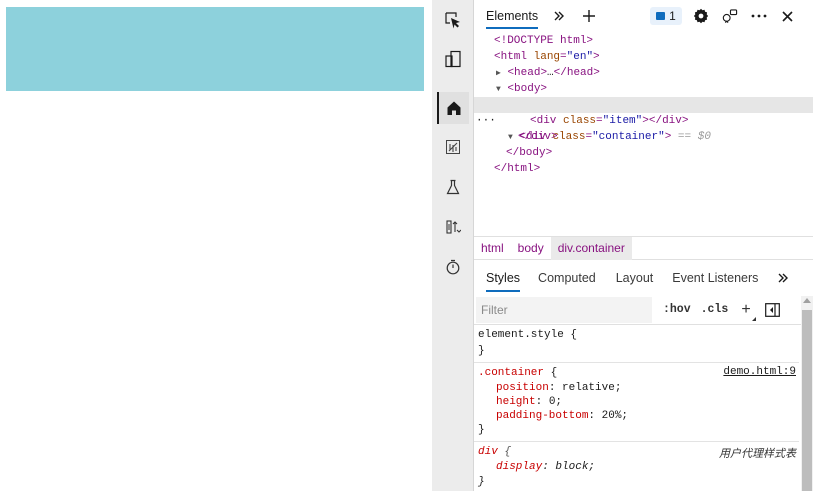 The width and height of the screenshot is (813, 491). Describe the element at coordinates (558, 388) in the screenshot. I see `style-property: position: relative;` at that location.